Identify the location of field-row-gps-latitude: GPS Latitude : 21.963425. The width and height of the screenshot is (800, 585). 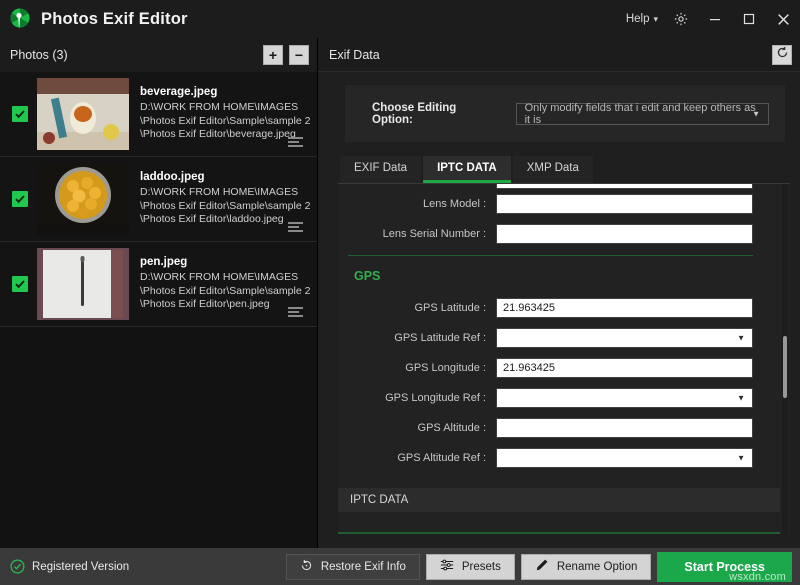
(558, 308).